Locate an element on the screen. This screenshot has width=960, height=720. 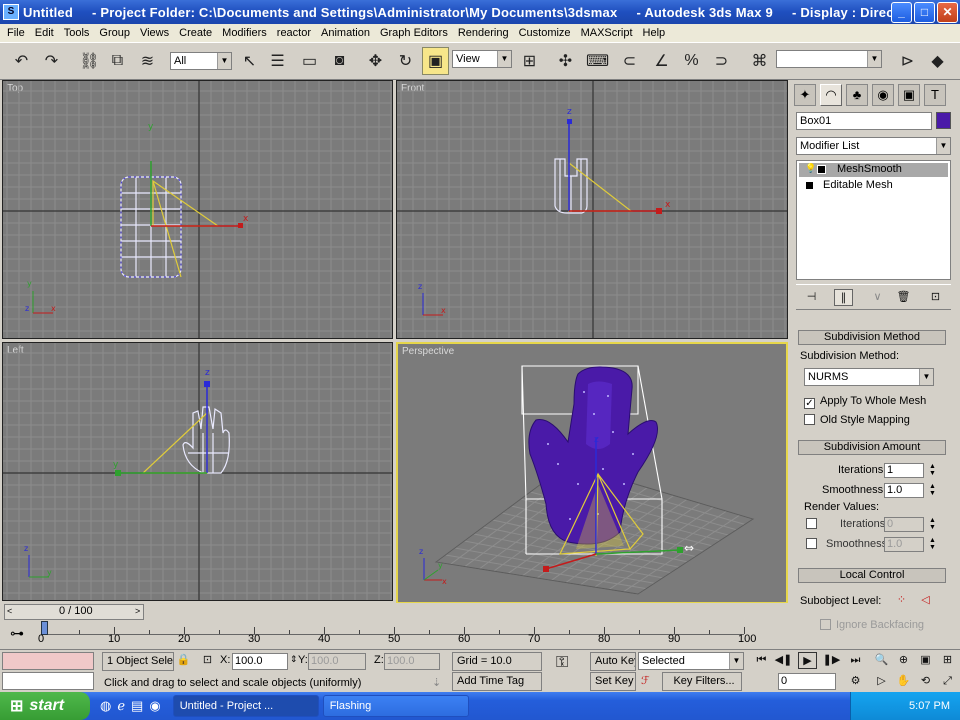
curve-editor-icon: ⊶ is located at coordinates (17, 633).